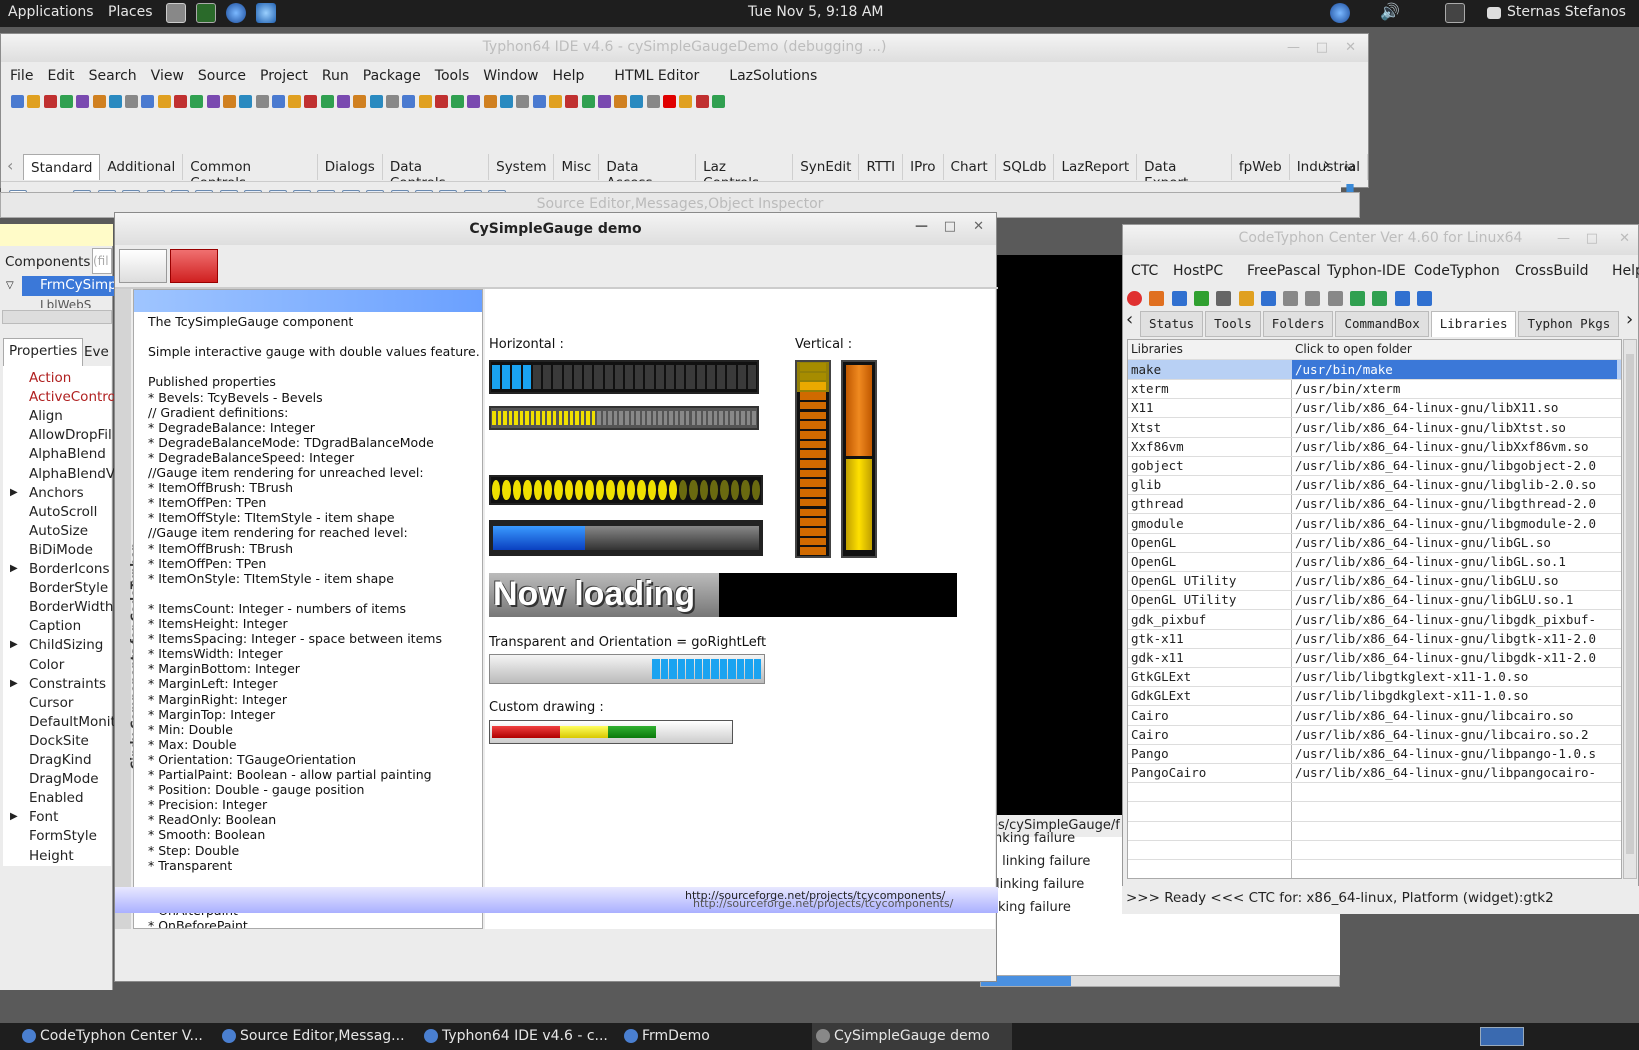 This screenshot has width=1639, height=1050. Describe the element at coordinates (1457, 484) in the screenshot. I see `library-path: /usr/lib/x86_64-linux-gnu/libglib-2.0.so` at that location.